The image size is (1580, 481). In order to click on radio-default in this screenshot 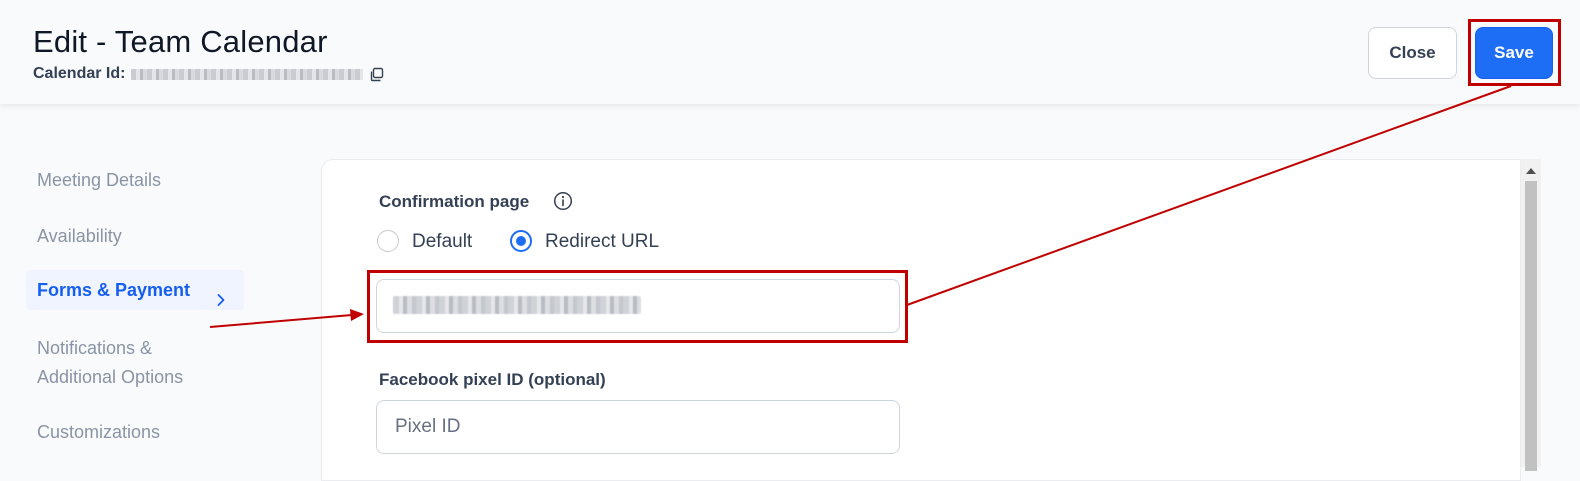, I will do `click(388, 241)`.